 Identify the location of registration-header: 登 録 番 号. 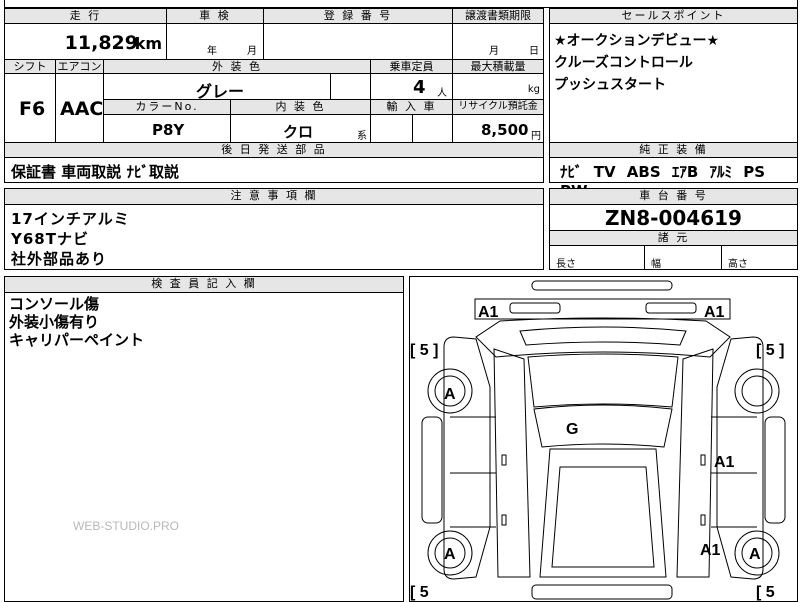
(358, 16).